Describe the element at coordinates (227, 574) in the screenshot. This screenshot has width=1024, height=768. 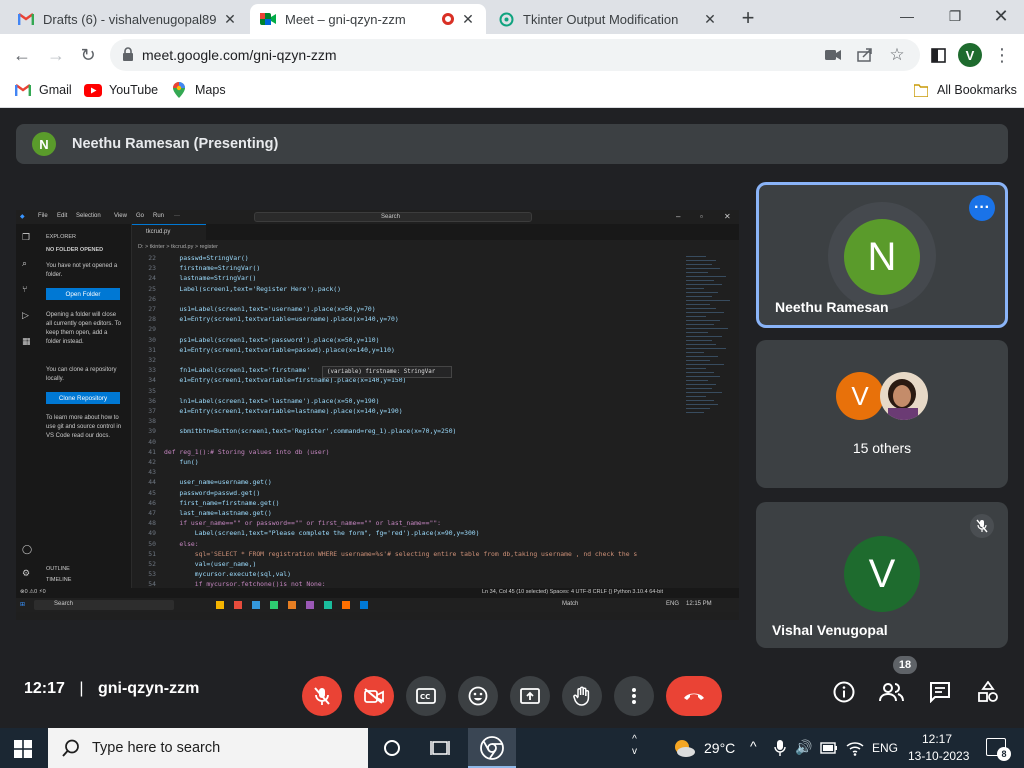
I see `code-line: mycursor.execute(sql,val)` at that location.